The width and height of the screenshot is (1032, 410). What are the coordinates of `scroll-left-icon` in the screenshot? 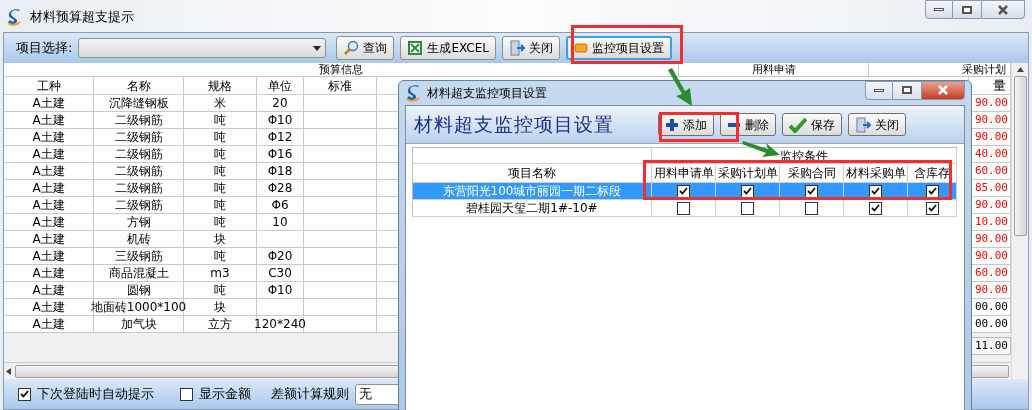 It's located at (8, 371).